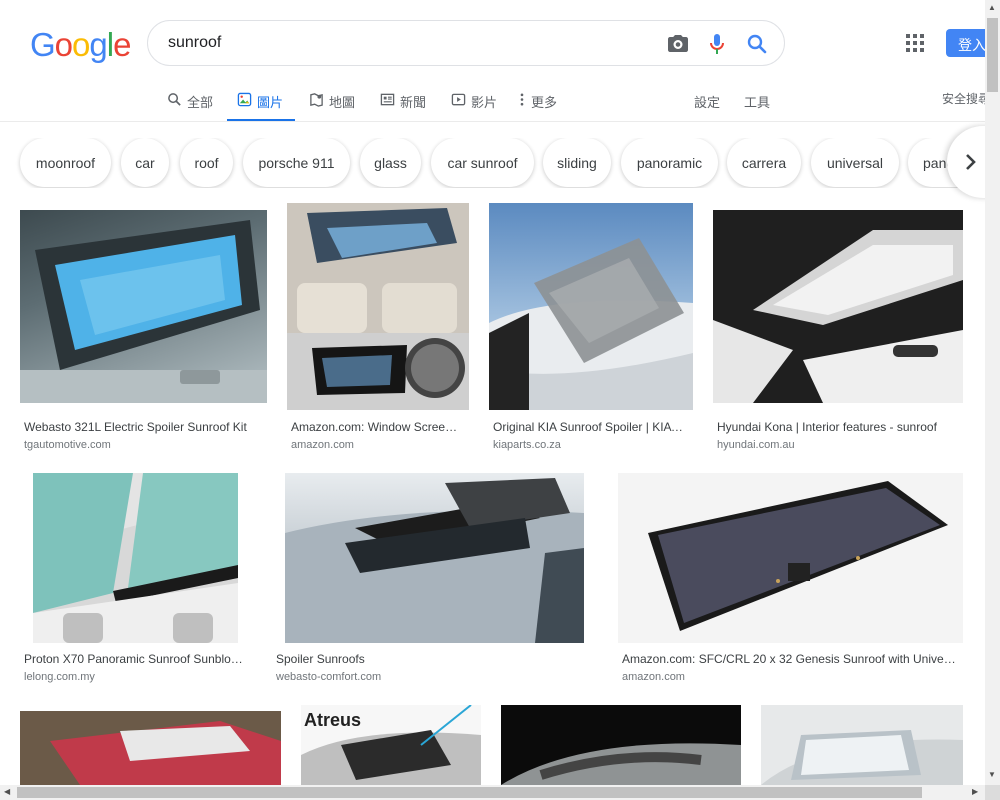 This screenshot has width=1000, height=800. What do you see at coordinates (270, 102) in the screenshot?
I see `tab-images-label: 圖片` at bounding box center [270, 102].